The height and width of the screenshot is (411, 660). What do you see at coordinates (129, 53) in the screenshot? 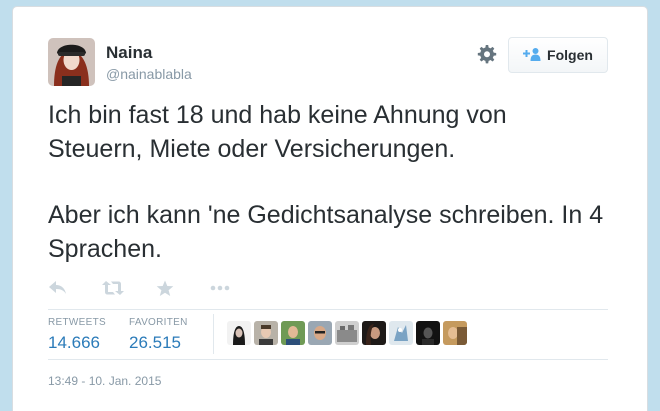
I see `author-name: Naina` at bounding box center [129, 53].